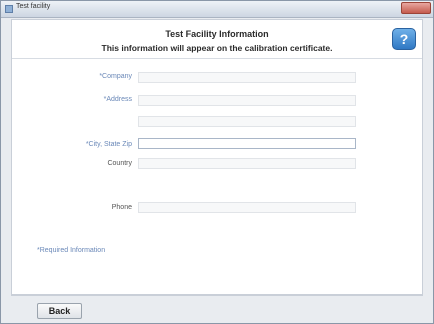 The width and height of the screenshot is (434, 324). Describe the element at coordinates (33, 6) in the screenshot. I see `window-title: Test facility` at that location.